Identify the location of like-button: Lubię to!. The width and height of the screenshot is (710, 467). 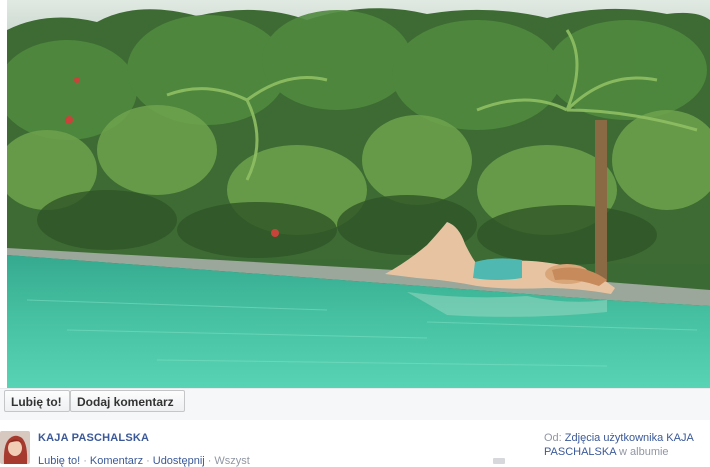
(37, 401).